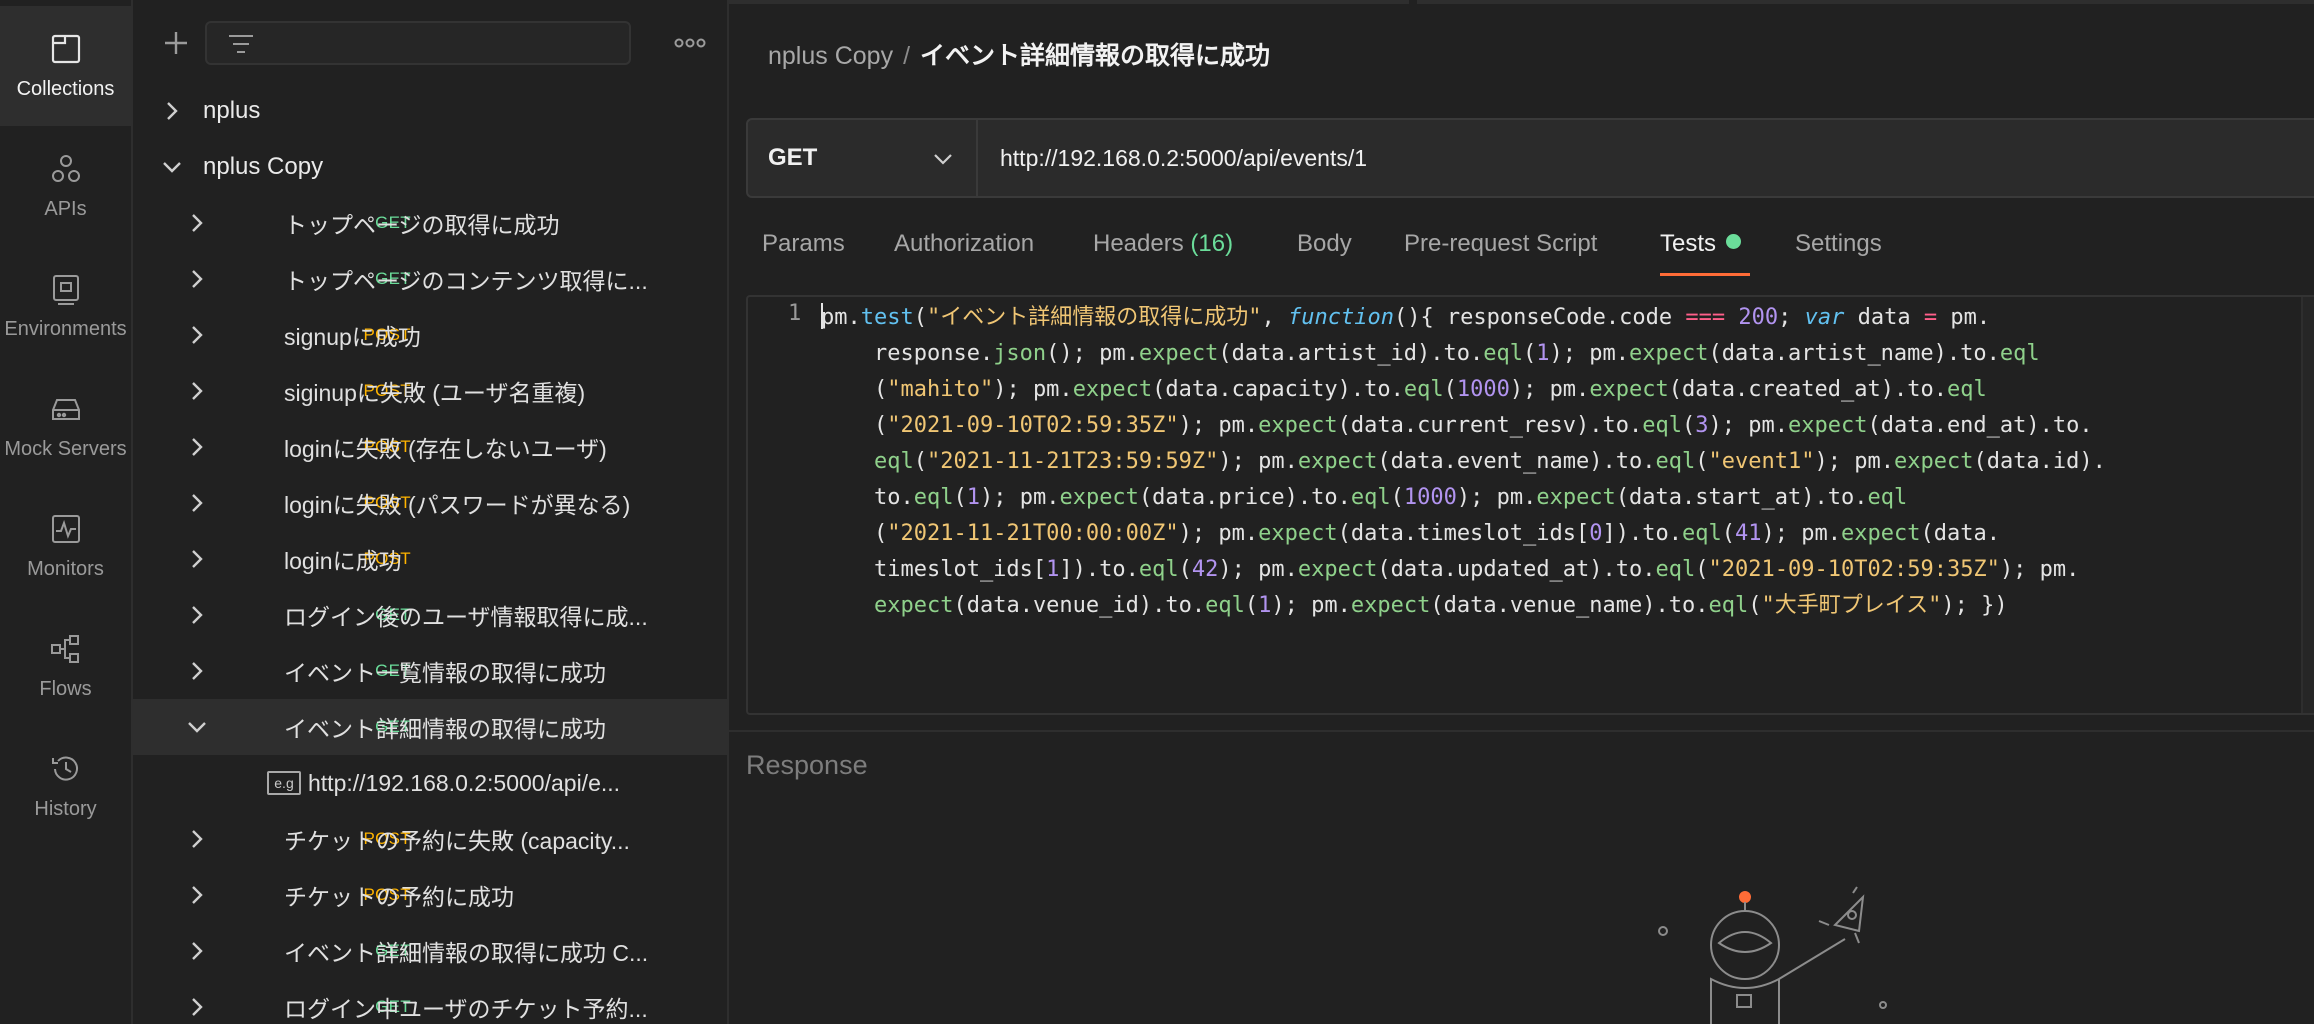 The image size is (2314, 1024). What do you see at coordinates (1854, 353) in the screenshot?
I see `code-text: (data.artist_name).to.` at bounding box center [1854, 353].